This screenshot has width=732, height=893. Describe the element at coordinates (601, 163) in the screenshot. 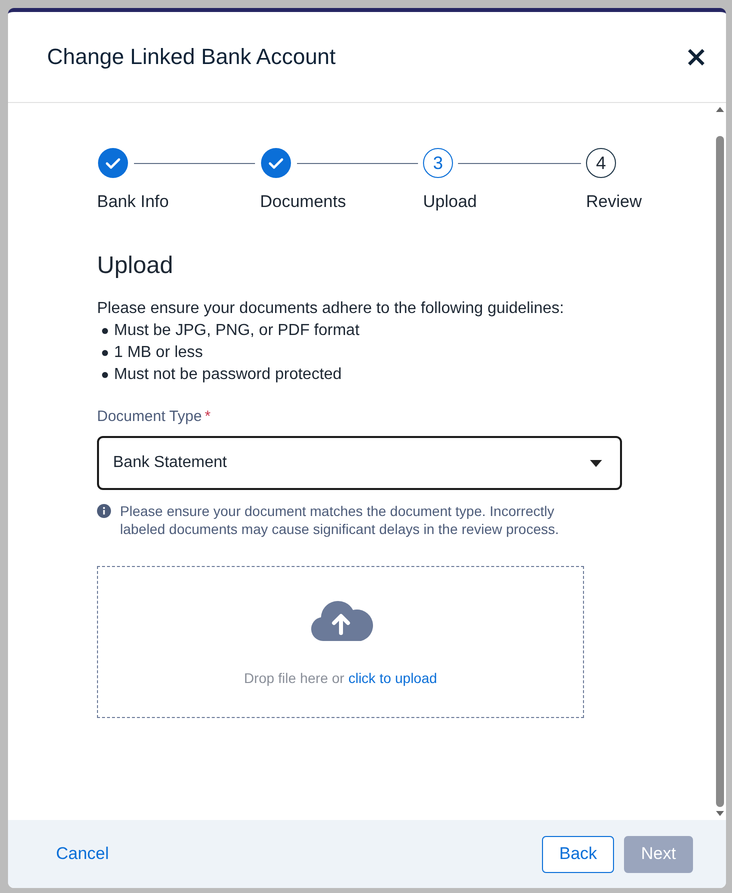

I see `step-number: 4` at that location.